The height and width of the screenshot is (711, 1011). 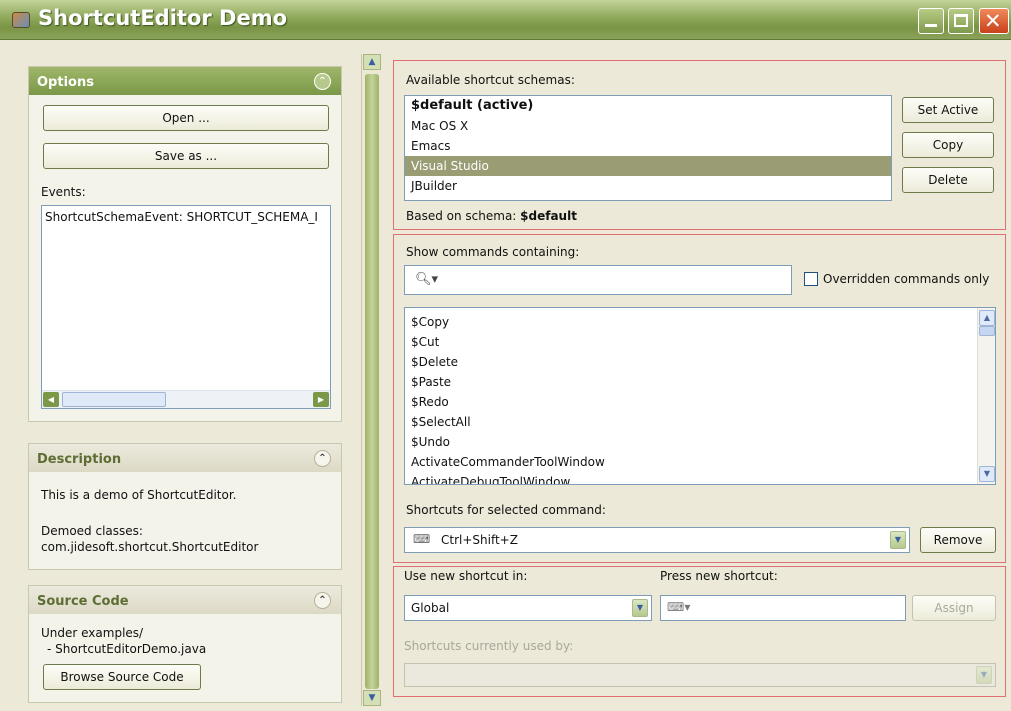 What do you see at coordinates (648, 106) in the screenshot?
I see `schema-item: $default (active)` at bounding box center [648, 106].